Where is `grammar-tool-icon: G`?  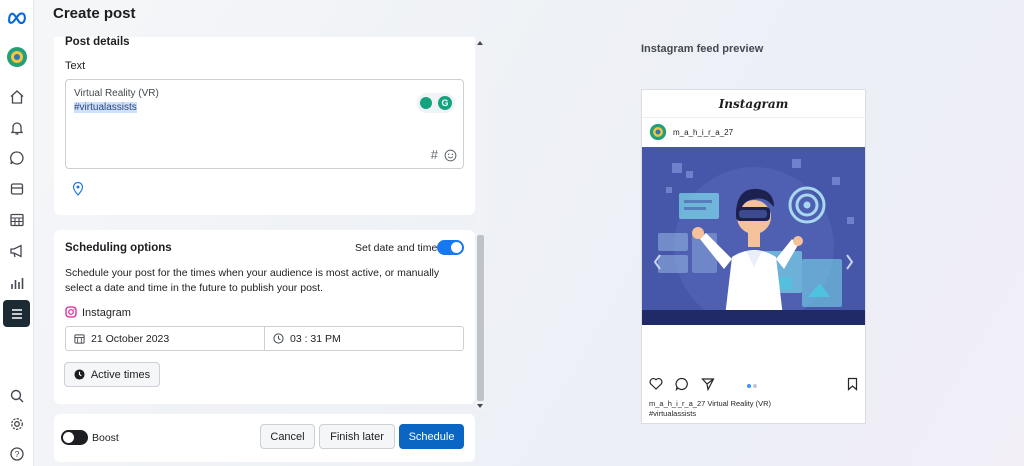
grammar-tool-icon: G is located at coordinates (445, 103).